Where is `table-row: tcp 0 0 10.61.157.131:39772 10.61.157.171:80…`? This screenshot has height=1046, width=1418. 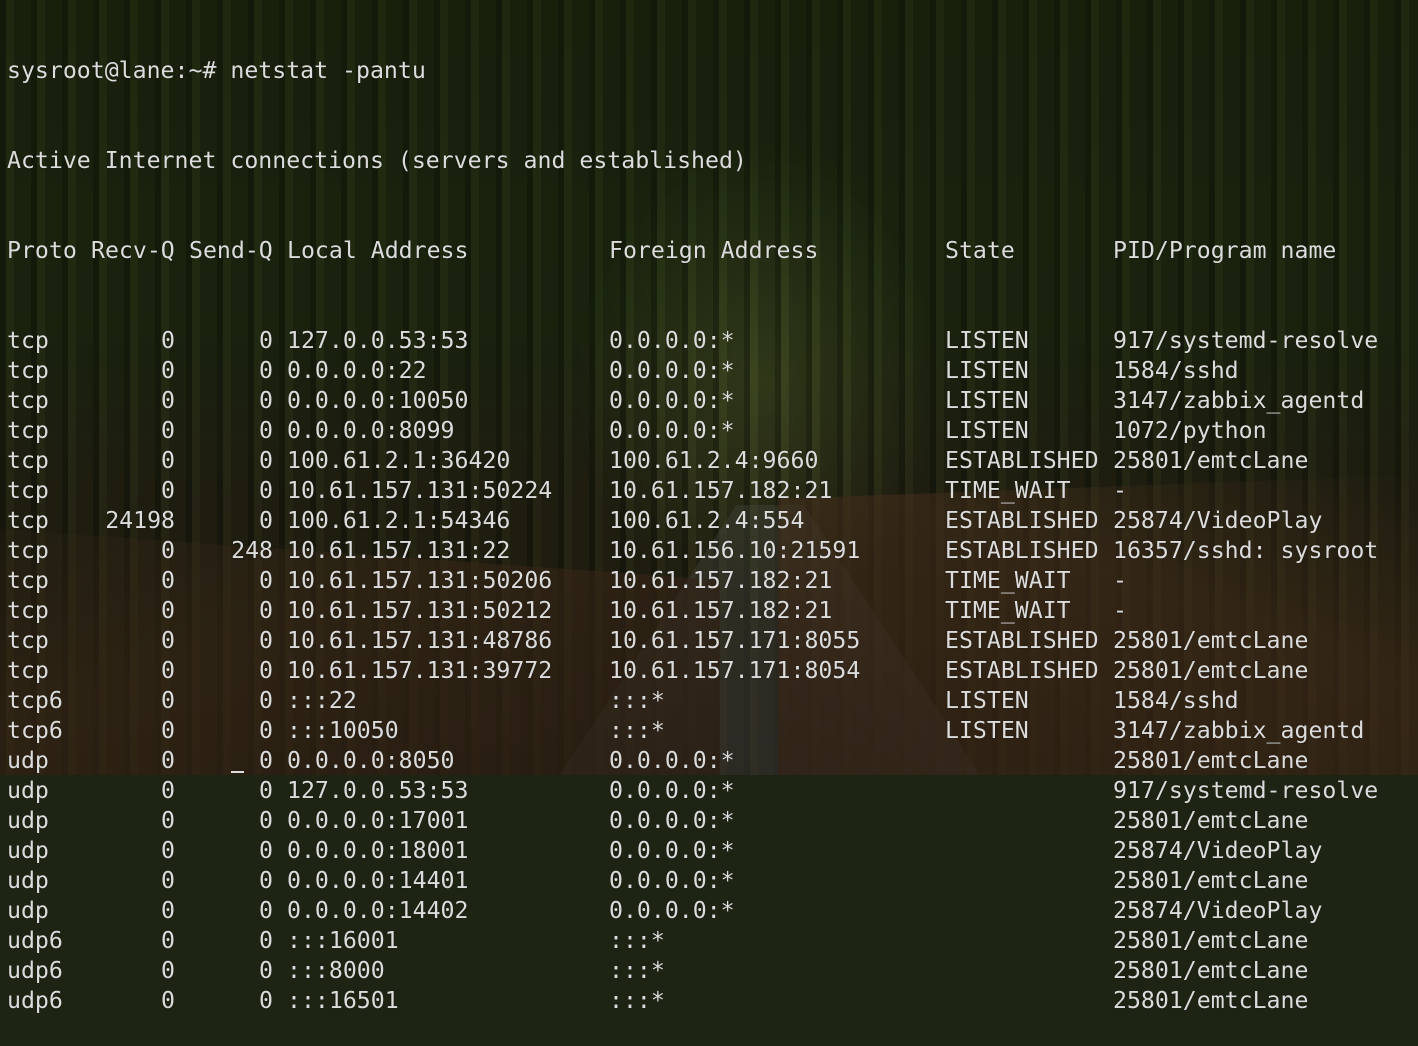 table-row: tcp 0 0 10.61.157.131:39772 10.61.157.171:80… is located at coordinates (692, 671).